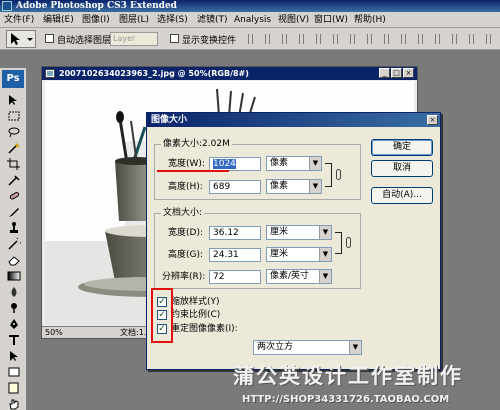 This screenshot has width=500, height=410. What do you see at coordinates (299, 232) in the screenshot?
I see `doc-width-unit-select: 厘米 ▼` at bounding box center [299, 232].